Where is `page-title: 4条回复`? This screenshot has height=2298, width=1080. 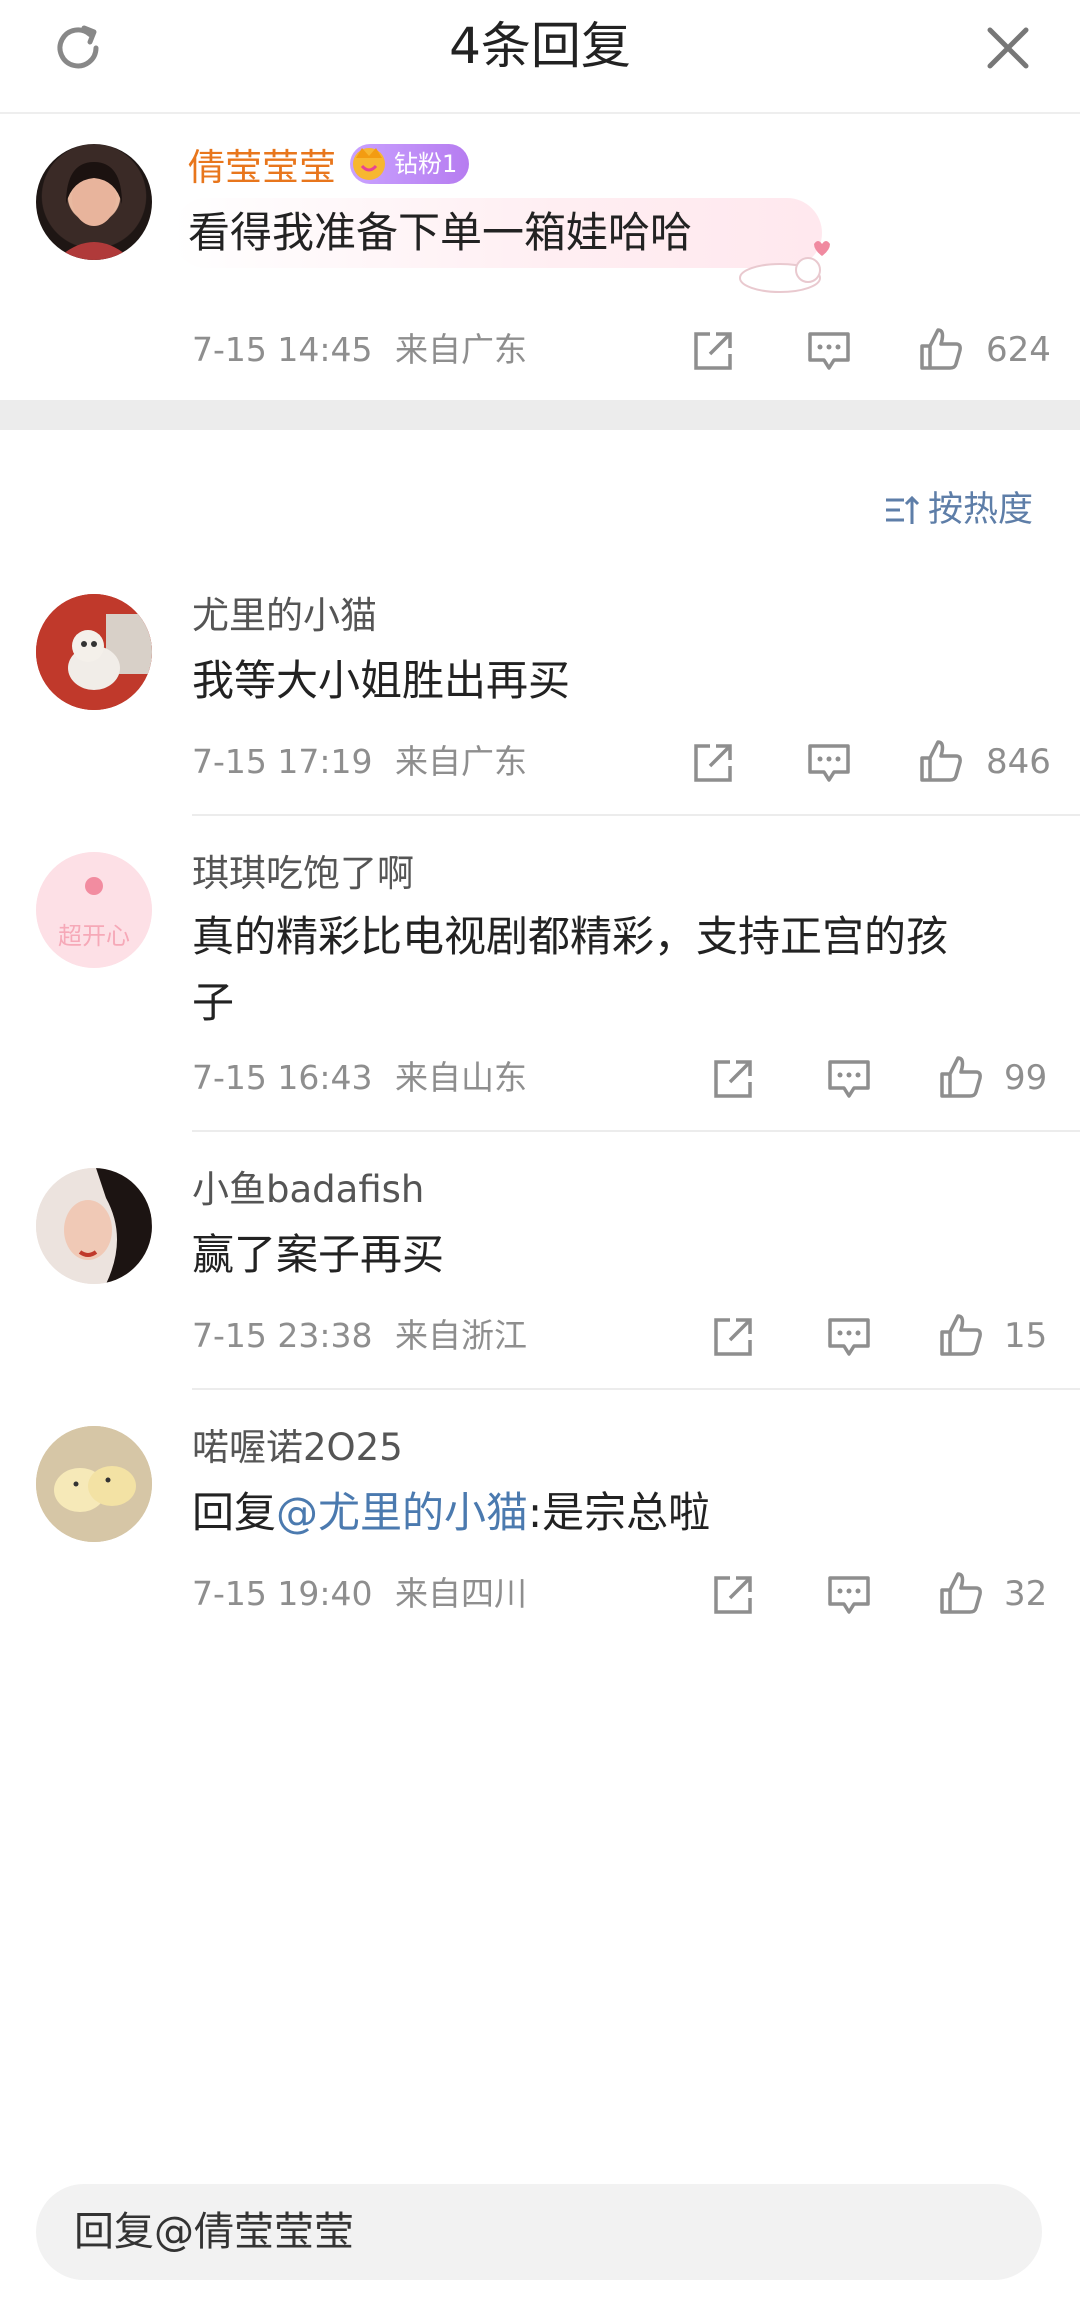 page-title: 4条回复 is located at coordinates (540, 46).